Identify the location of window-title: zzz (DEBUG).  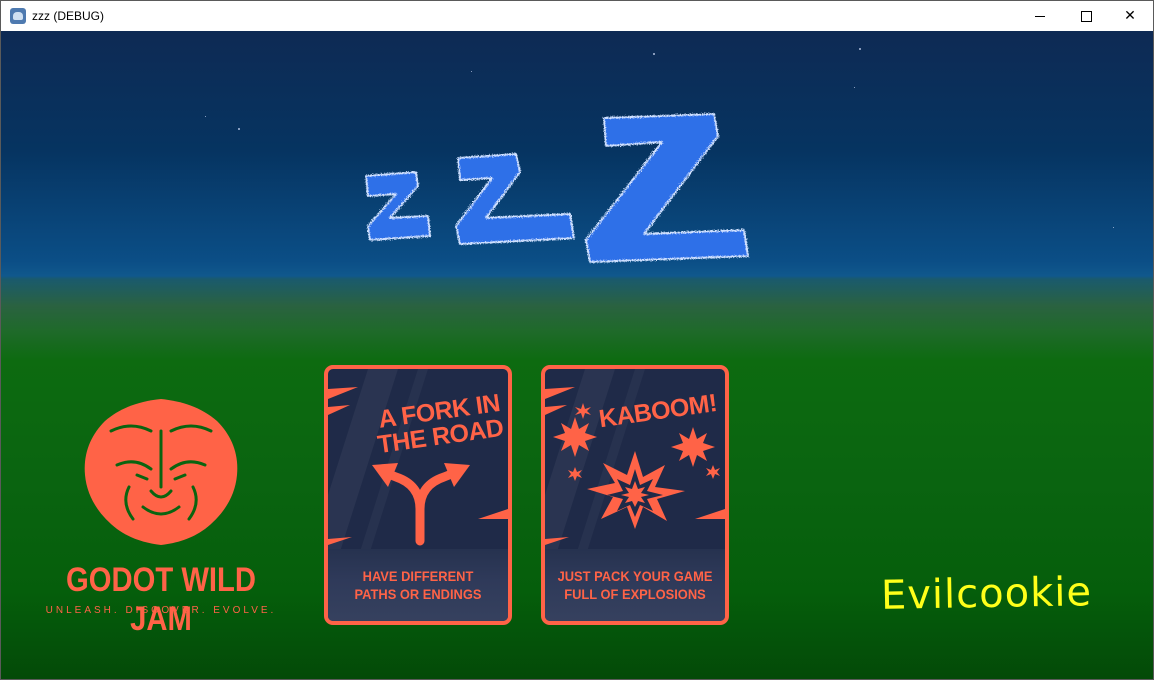
(68, 16).